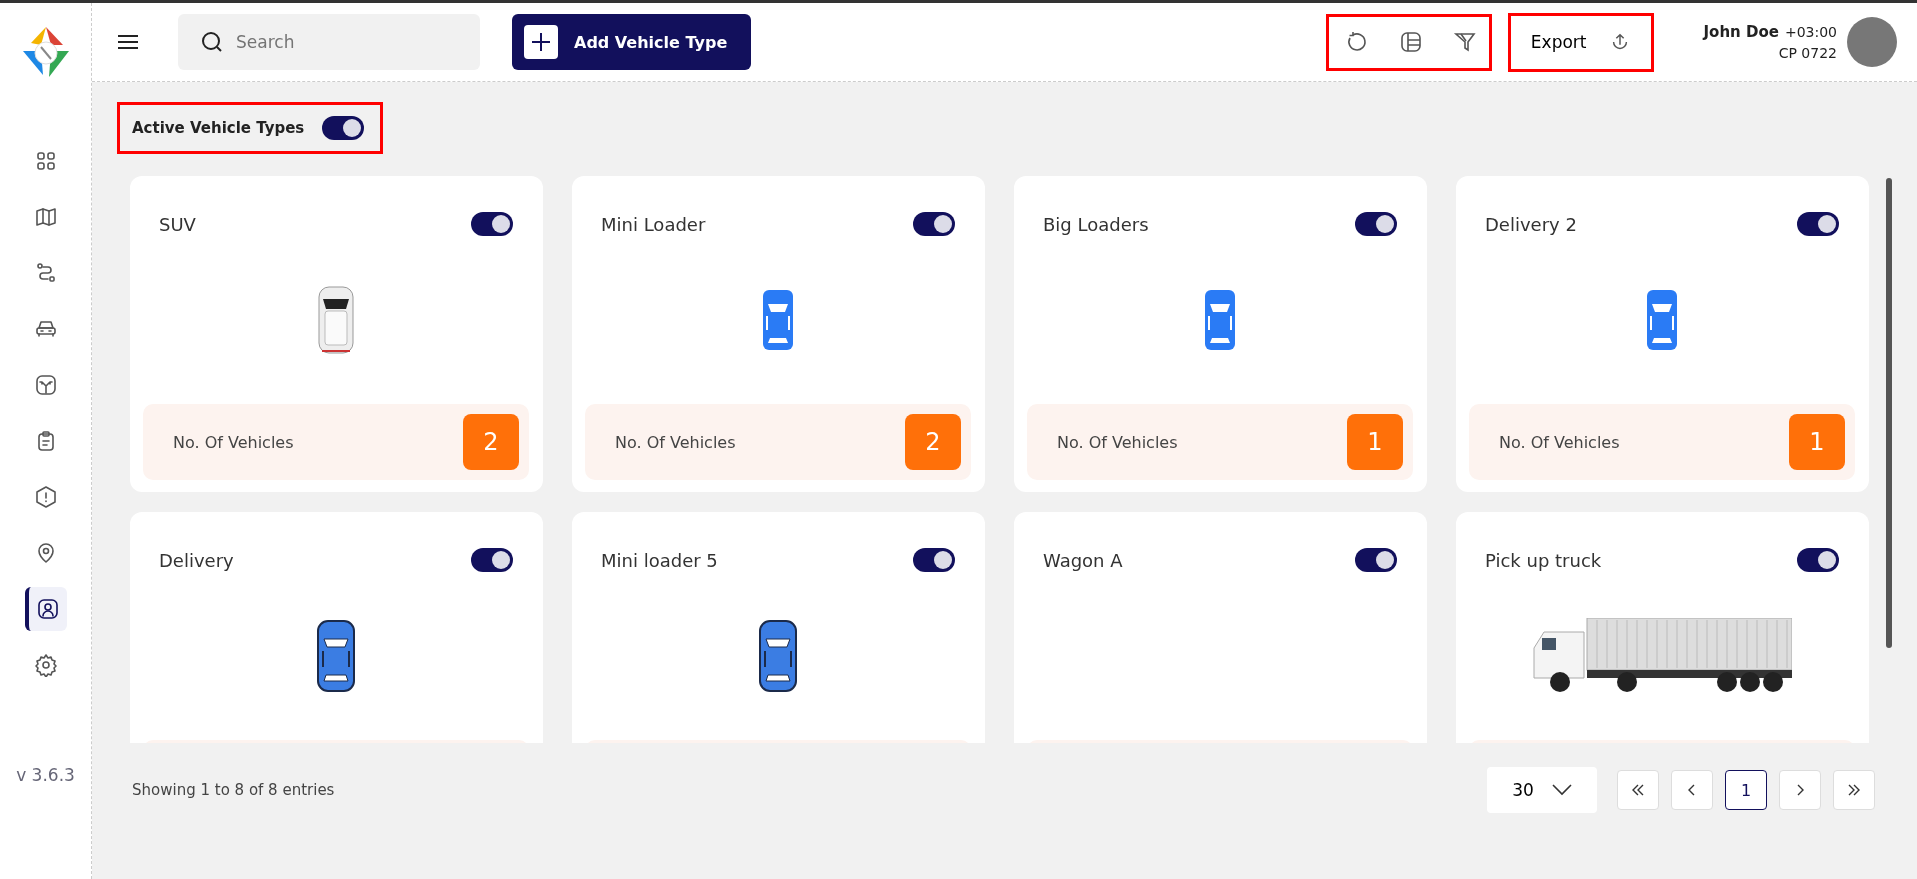 Image resolution: width=1917 pixels, height=879 pixels. Describe the element at coordinates (1543, 560) in the screenshot. I see `card-title: Pick up truck` at that location.